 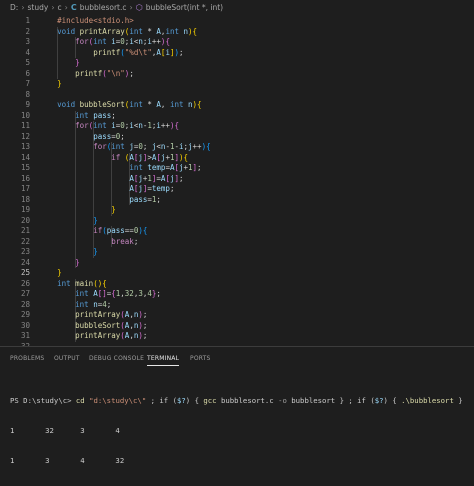 What do you see at coordinates (25, 283) in the screenshot?
I see `line-number: 26` at bounding box center [25, 283].